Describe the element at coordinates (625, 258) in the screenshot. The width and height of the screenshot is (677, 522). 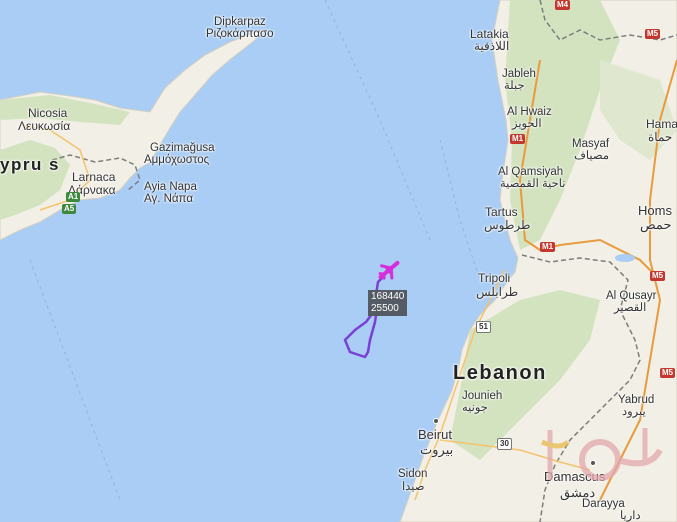
I see `lake-homs` at that location.